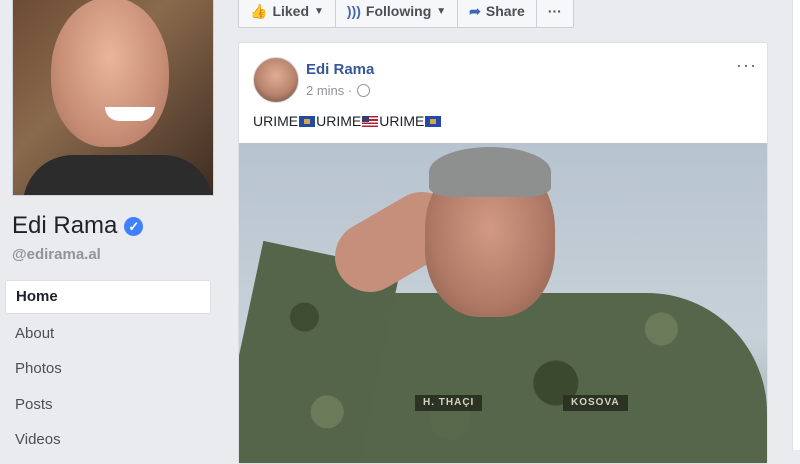 The image size is (800, 464). What do you see at coordinates (505, 11) in the screenshot?
I see `share-label: Share` at bounding box center [505, 11].